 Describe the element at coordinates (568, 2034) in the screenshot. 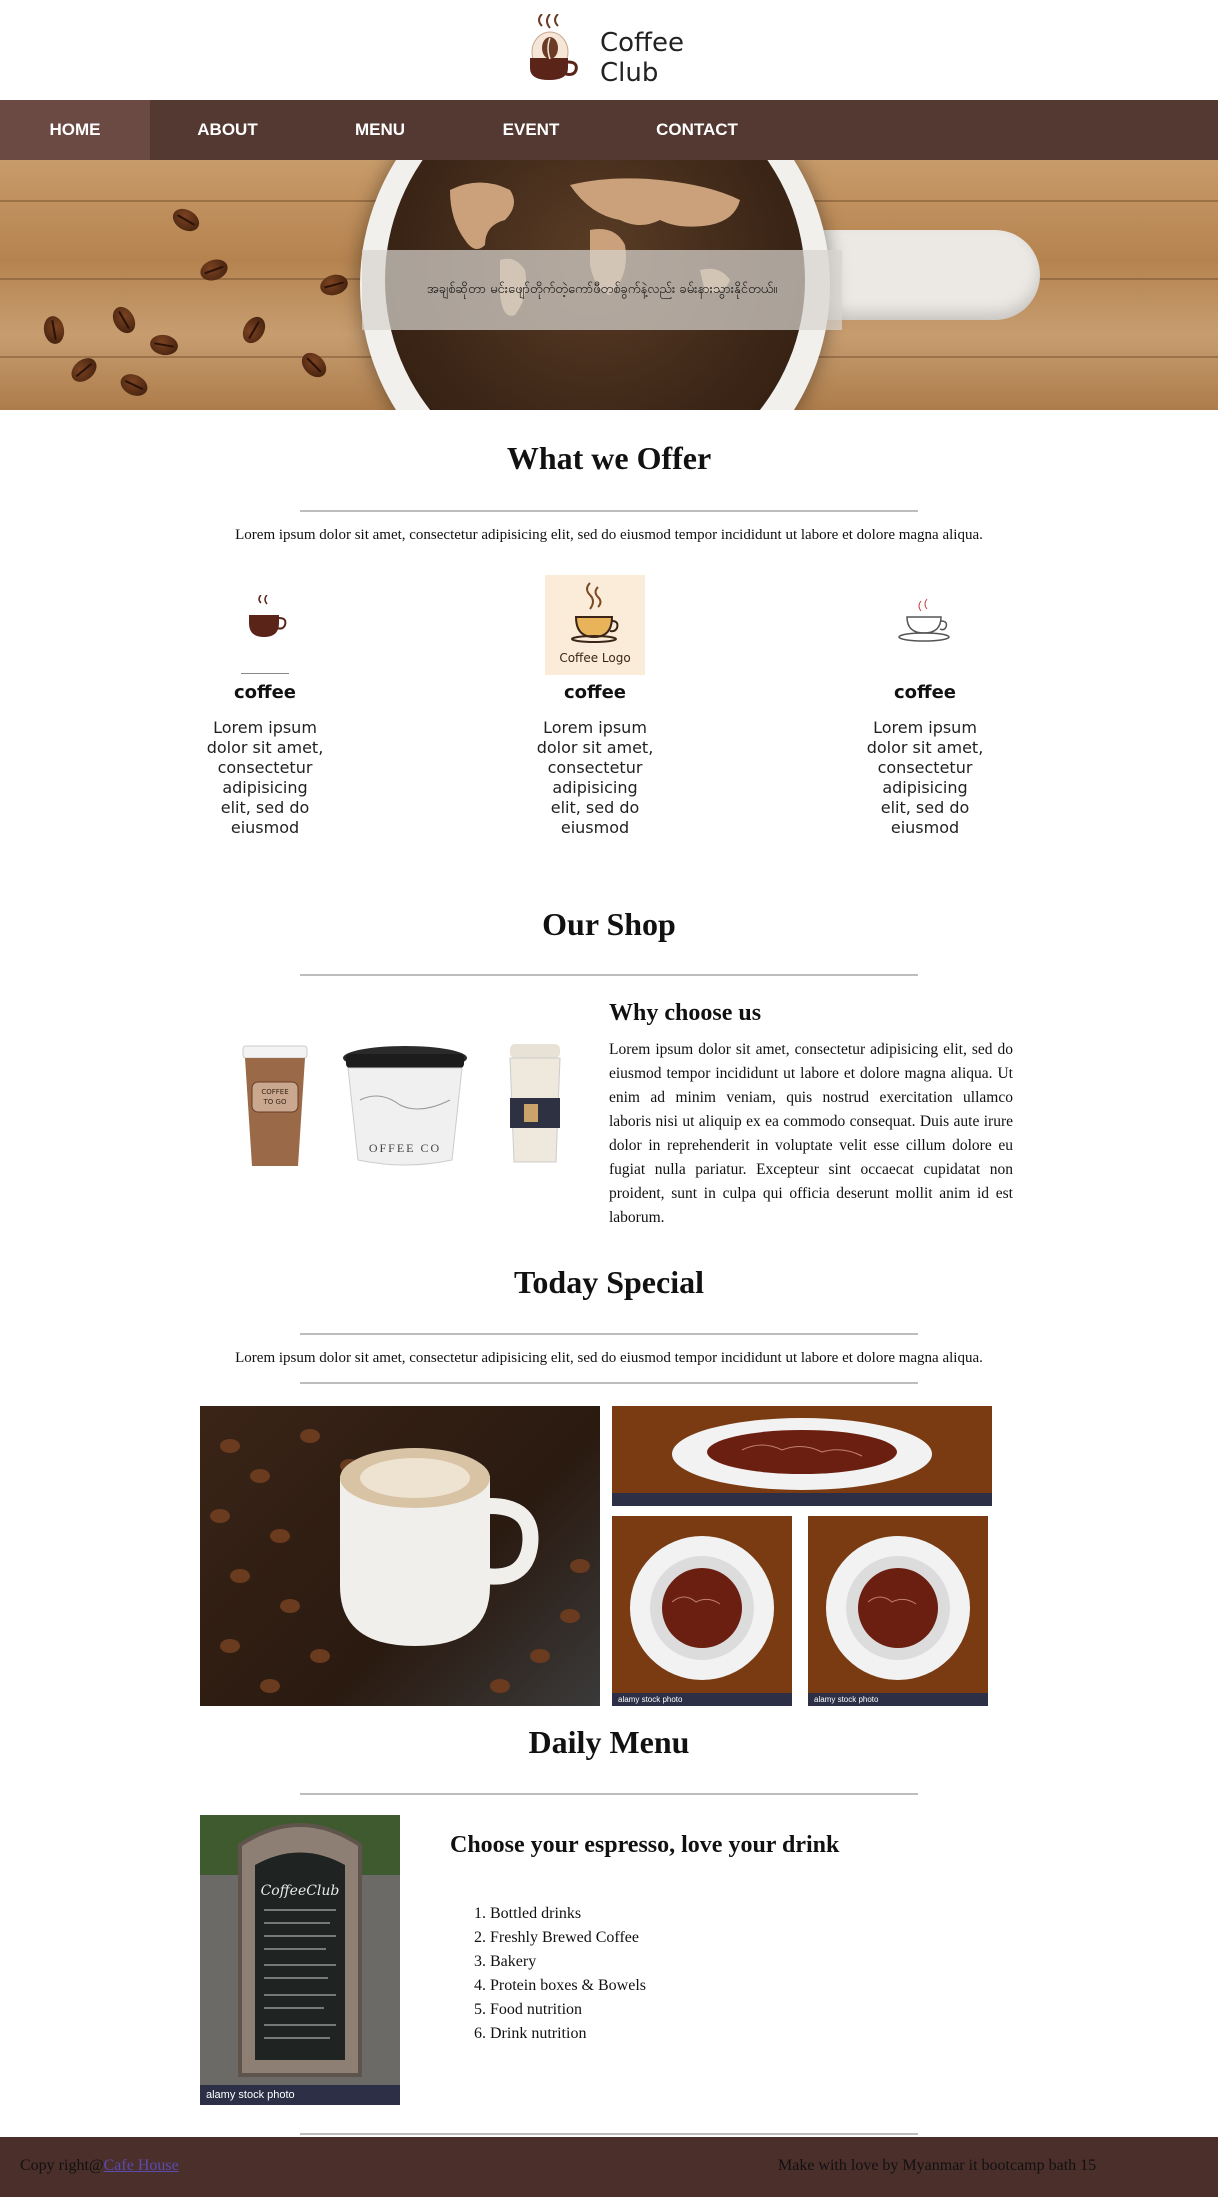

I see `menu-item: Drink nutrition` at that location.